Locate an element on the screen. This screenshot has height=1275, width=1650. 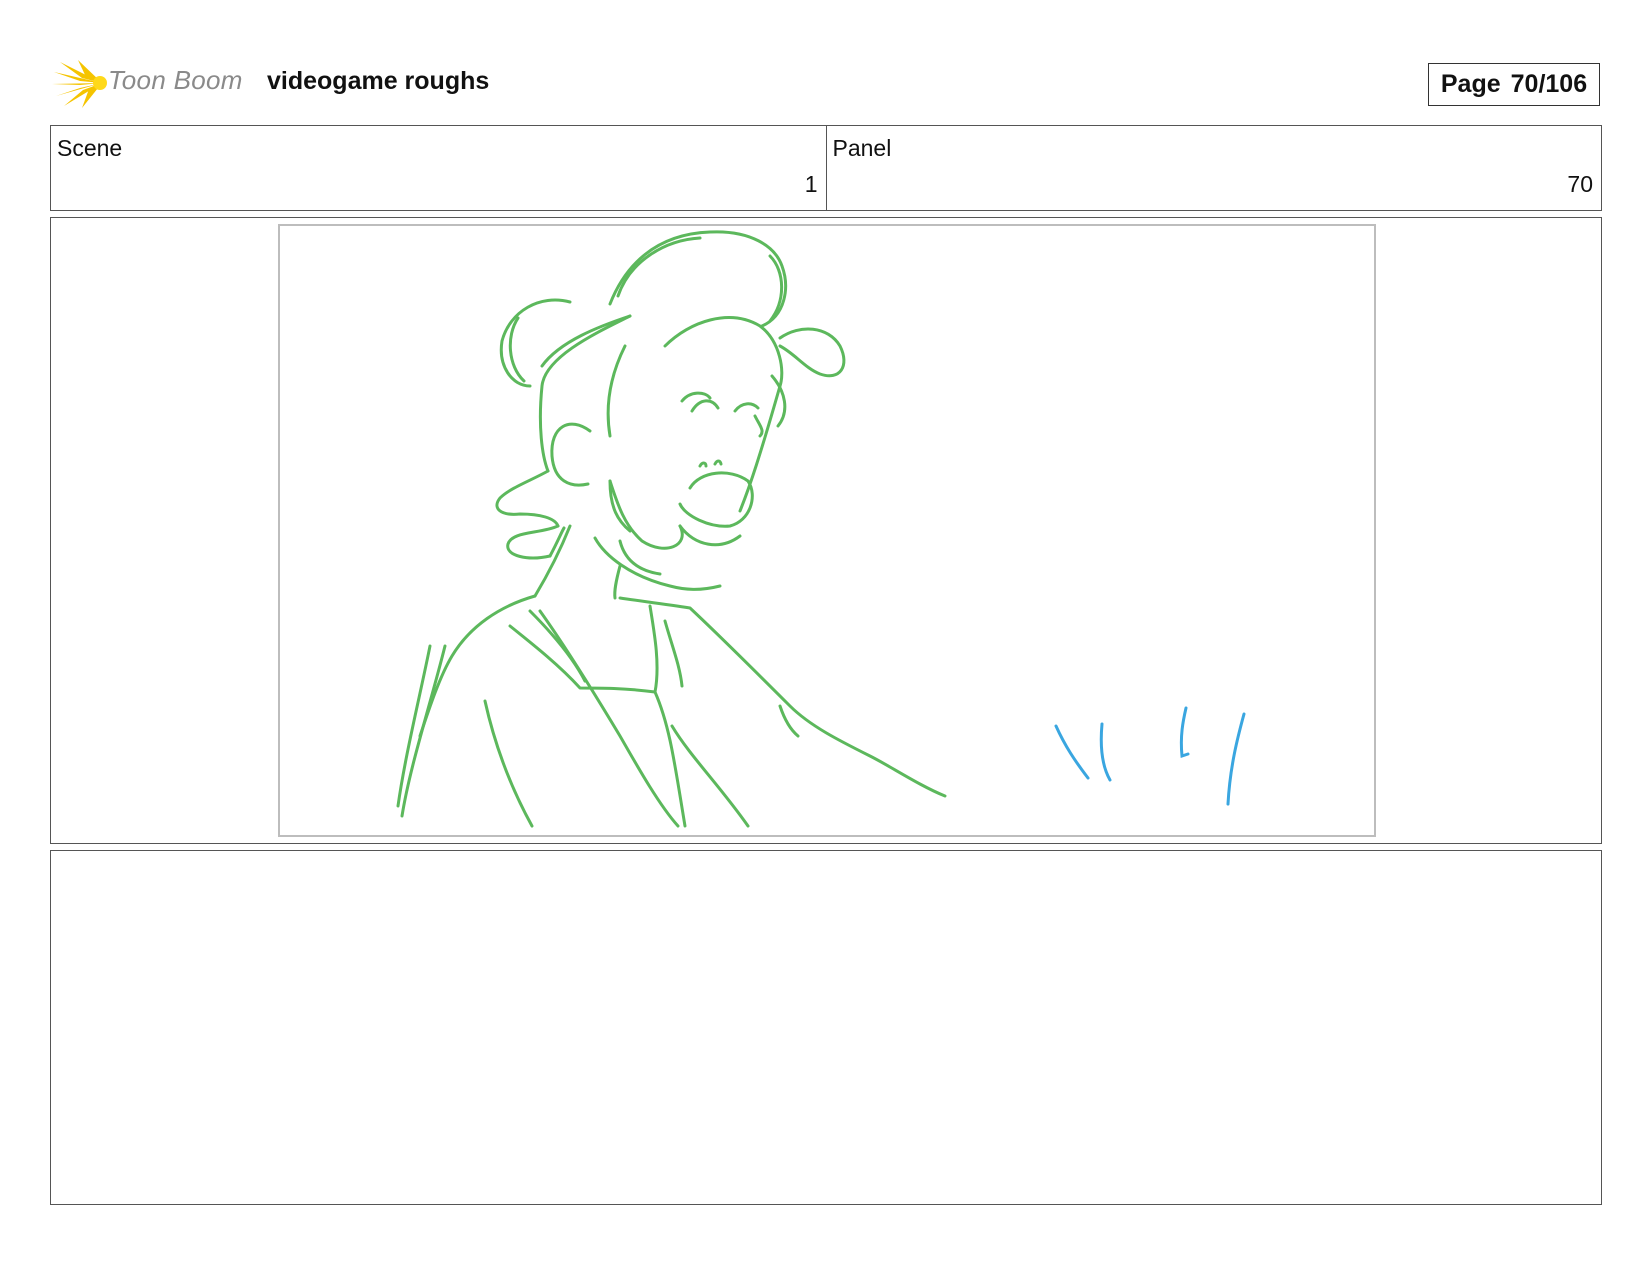
toon-boom-logo: Toon Boom is located at coordinates (152, 83).